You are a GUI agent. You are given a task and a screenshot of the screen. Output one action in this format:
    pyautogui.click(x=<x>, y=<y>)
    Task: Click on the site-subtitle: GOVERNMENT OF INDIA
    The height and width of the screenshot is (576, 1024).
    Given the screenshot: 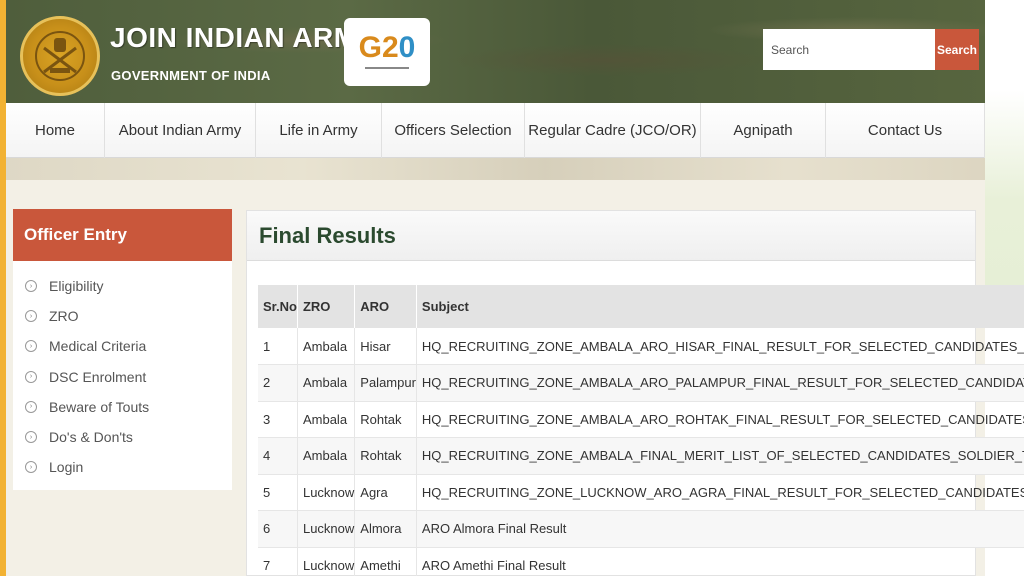 What is the action you would take?
    pyautogui.click(x=191, y=75)
    